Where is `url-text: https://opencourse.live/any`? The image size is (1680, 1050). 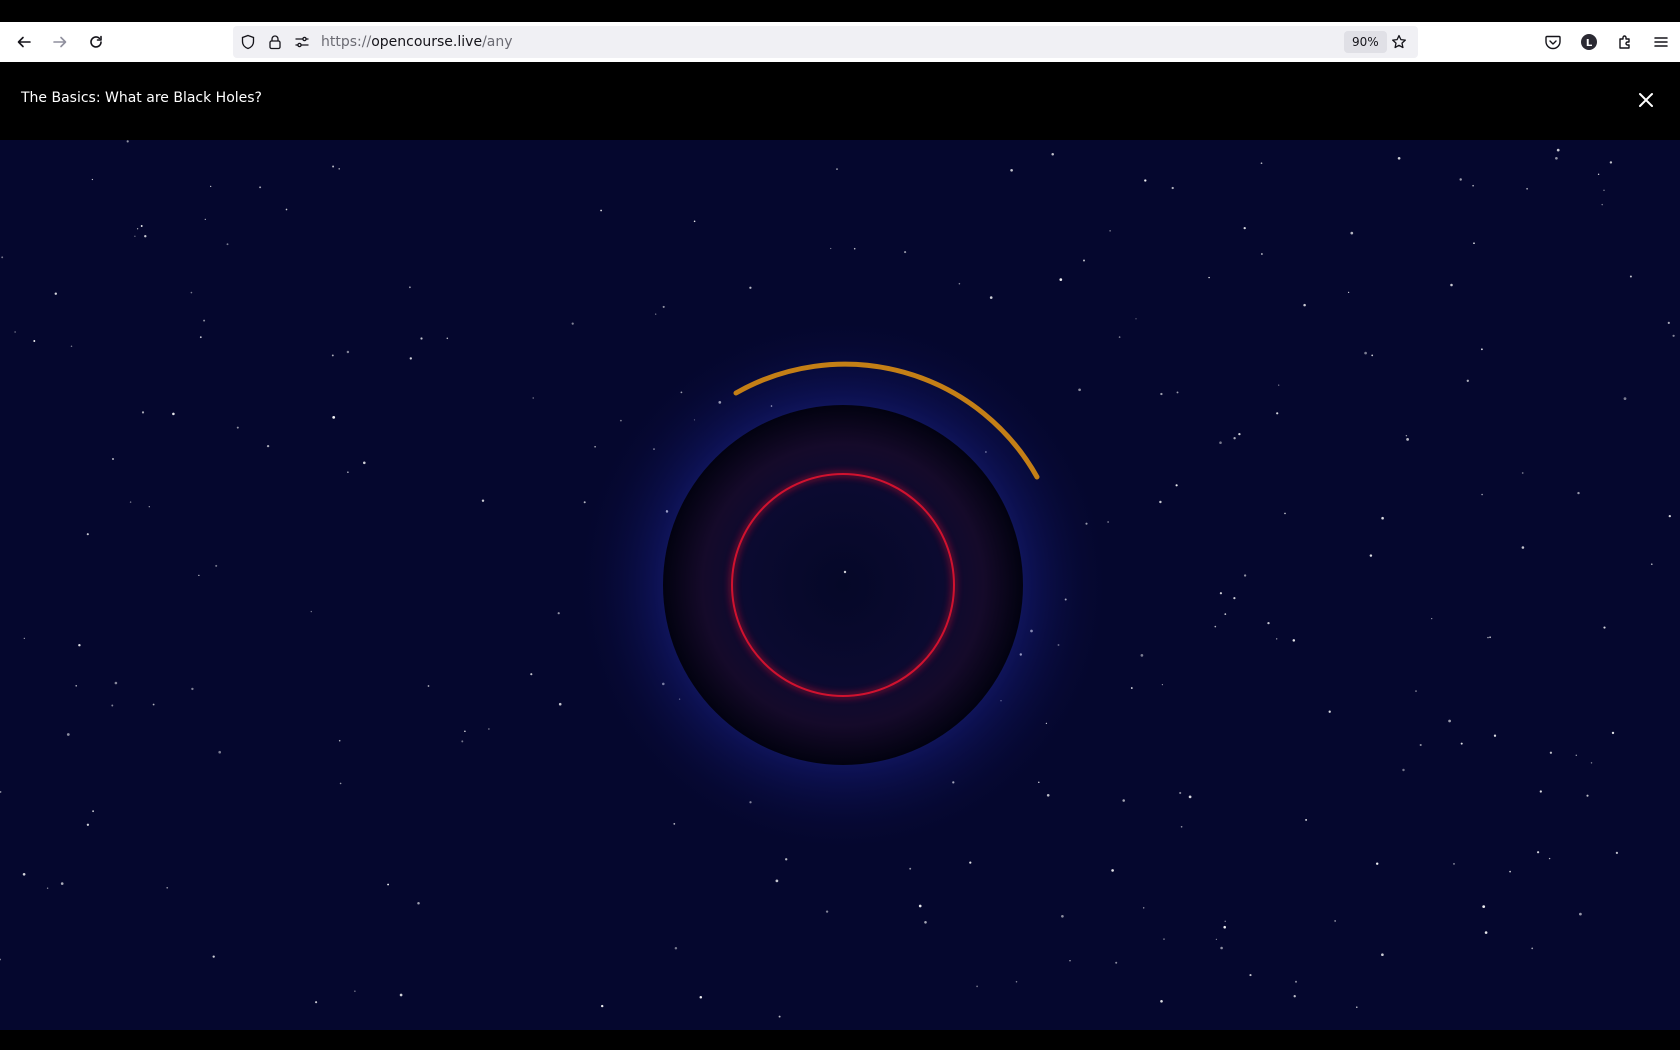 url-text: https://opencourse.live/any is located at coordinates (417, 42).